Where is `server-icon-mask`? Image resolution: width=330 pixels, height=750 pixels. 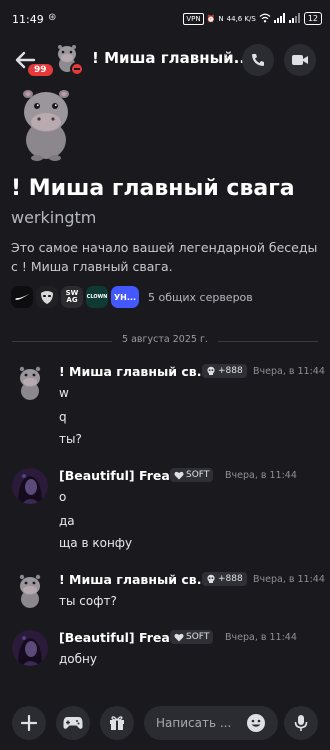 server-icon-mask is located at coordinates (47, 297).